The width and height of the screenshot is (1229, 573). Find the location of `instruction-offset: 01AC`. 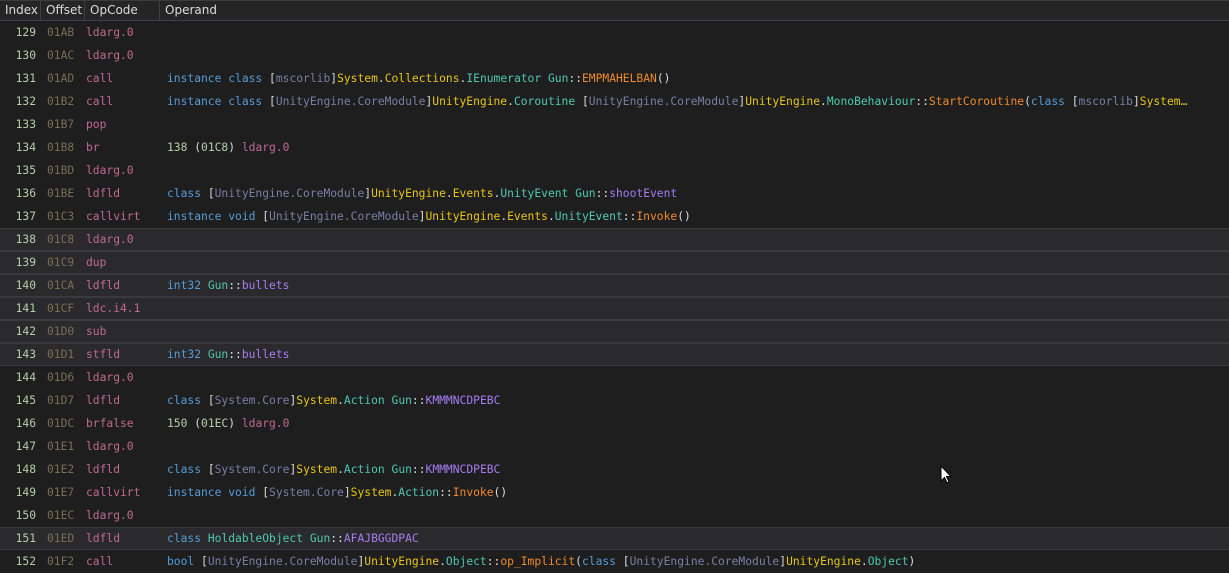

instruction-offset: 01AC is located at coordinates (61, 55).